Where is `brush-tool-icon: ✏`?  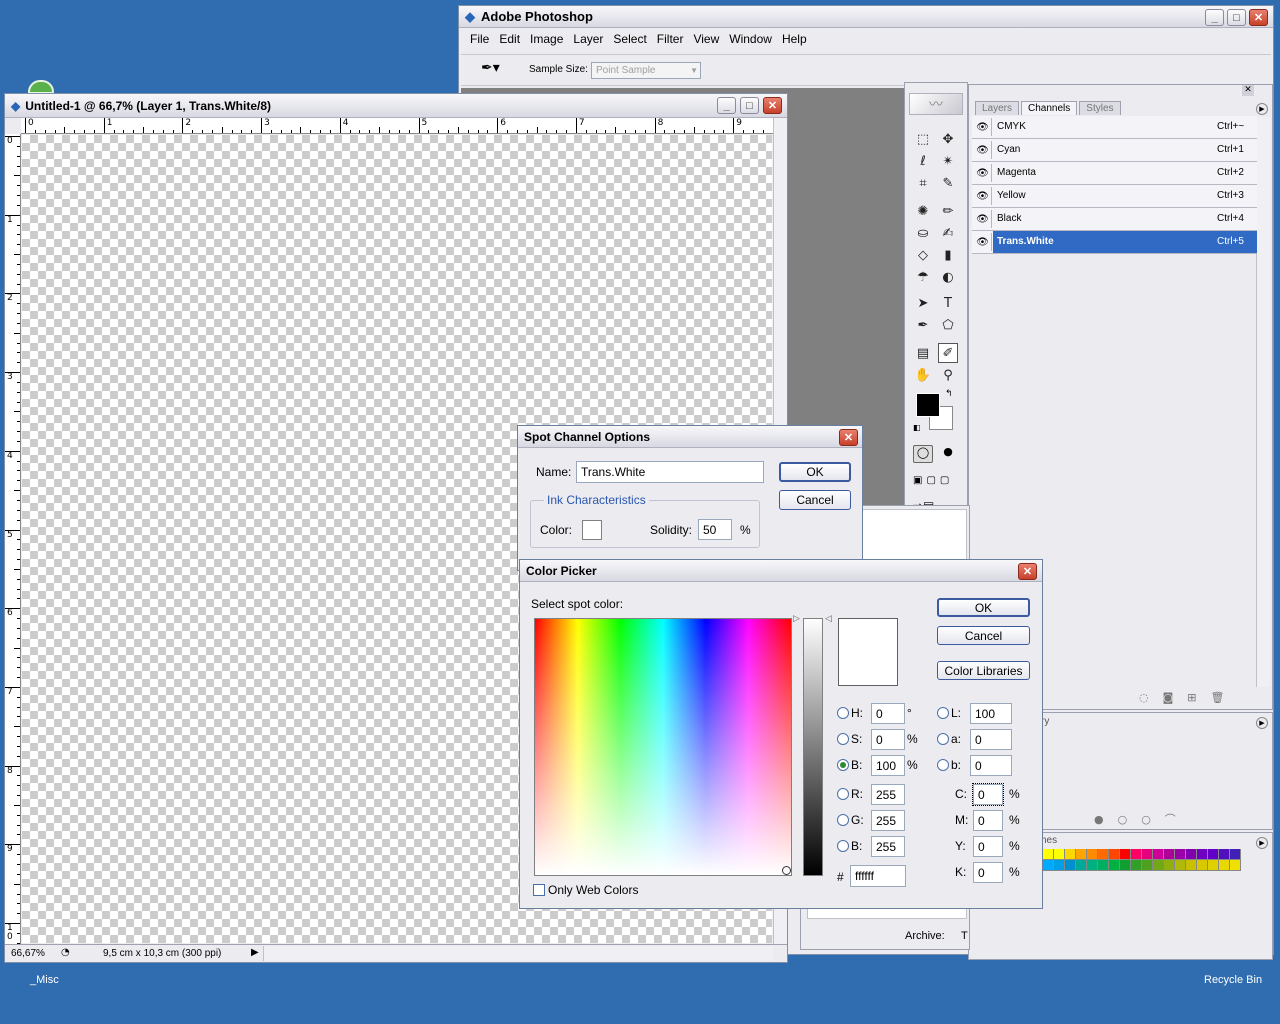
brush-tool-icon: ✏ is located at coordinates (948, 211).